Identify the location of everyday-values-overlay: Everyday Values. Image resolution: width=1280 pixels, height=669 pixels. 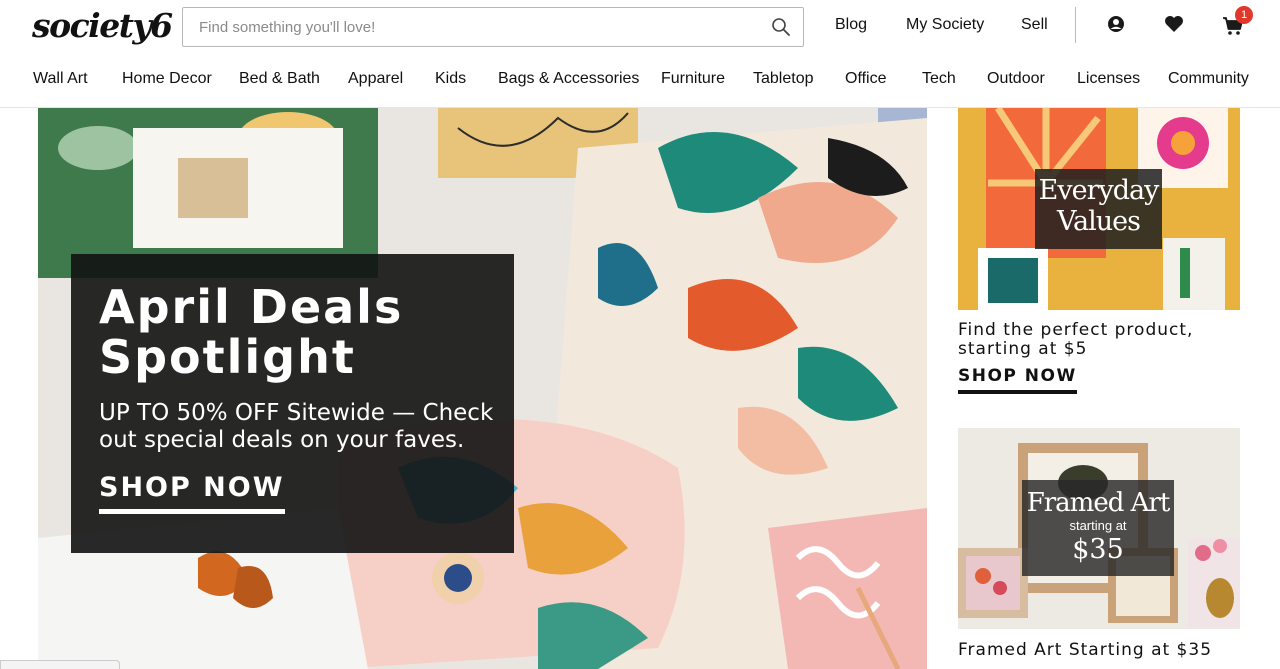
(1098, 209).